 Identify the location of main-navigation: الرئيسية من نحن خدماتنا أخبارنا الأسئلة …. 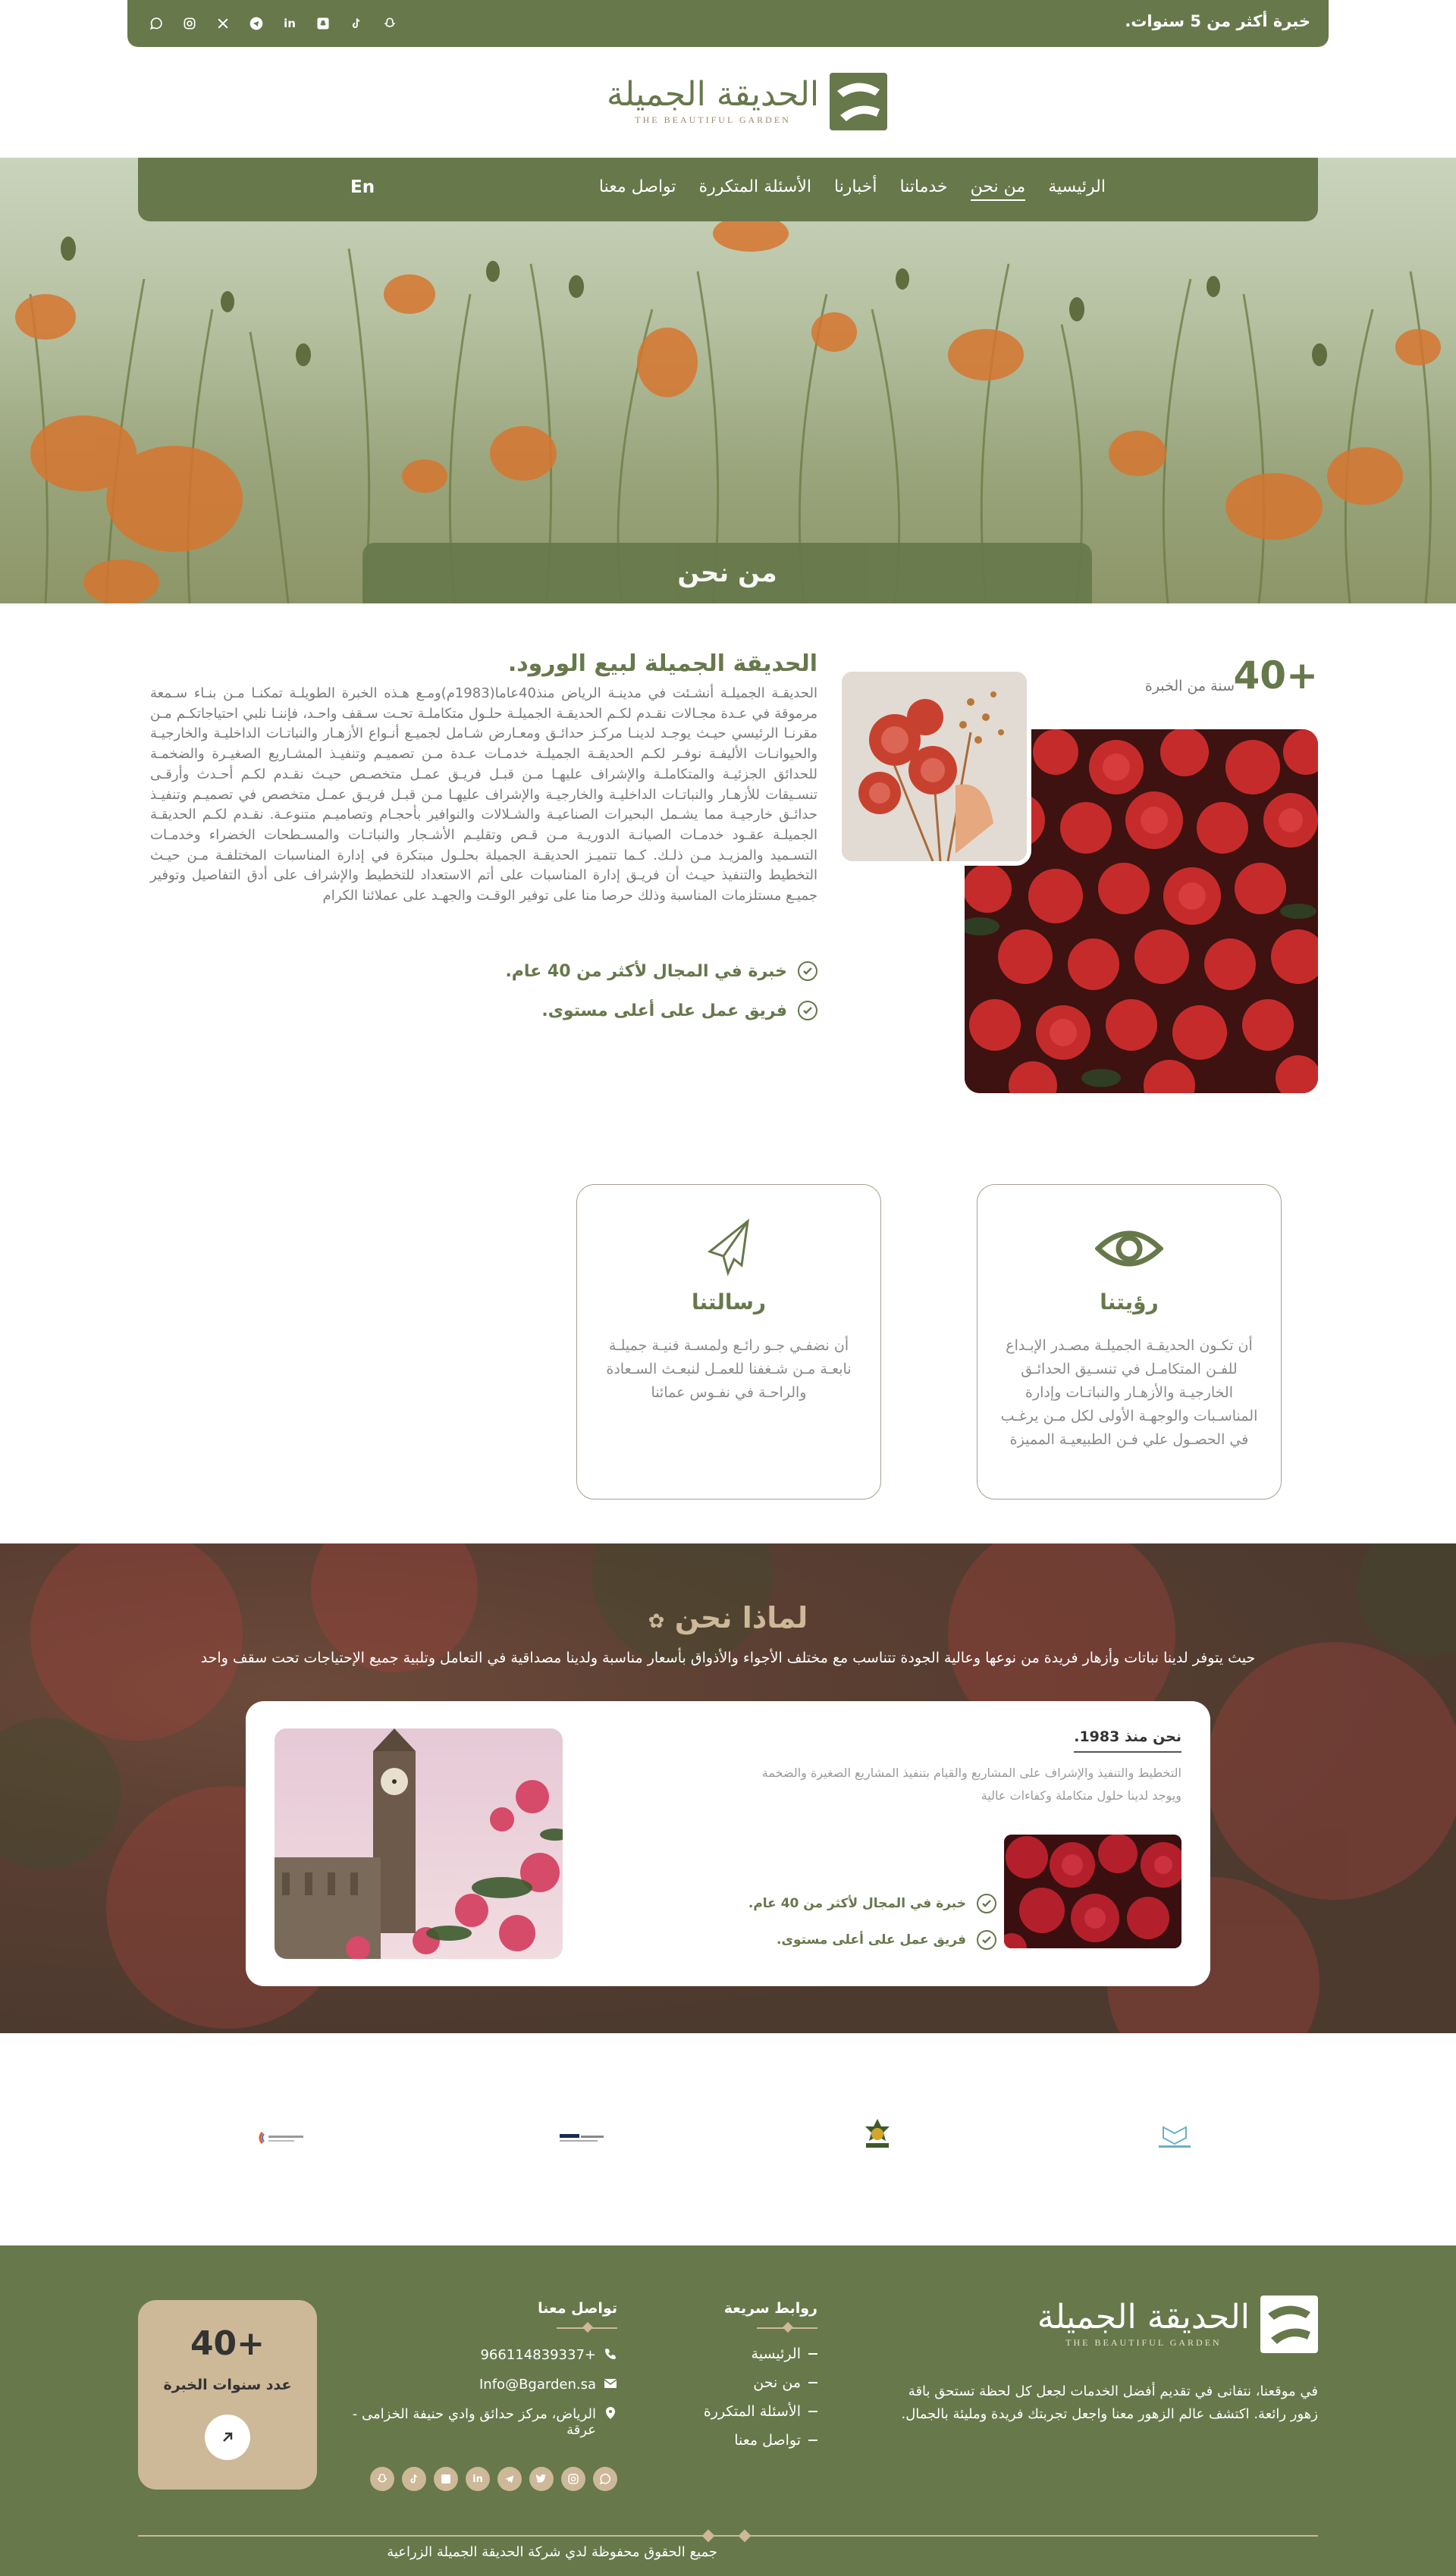
(728, 189).